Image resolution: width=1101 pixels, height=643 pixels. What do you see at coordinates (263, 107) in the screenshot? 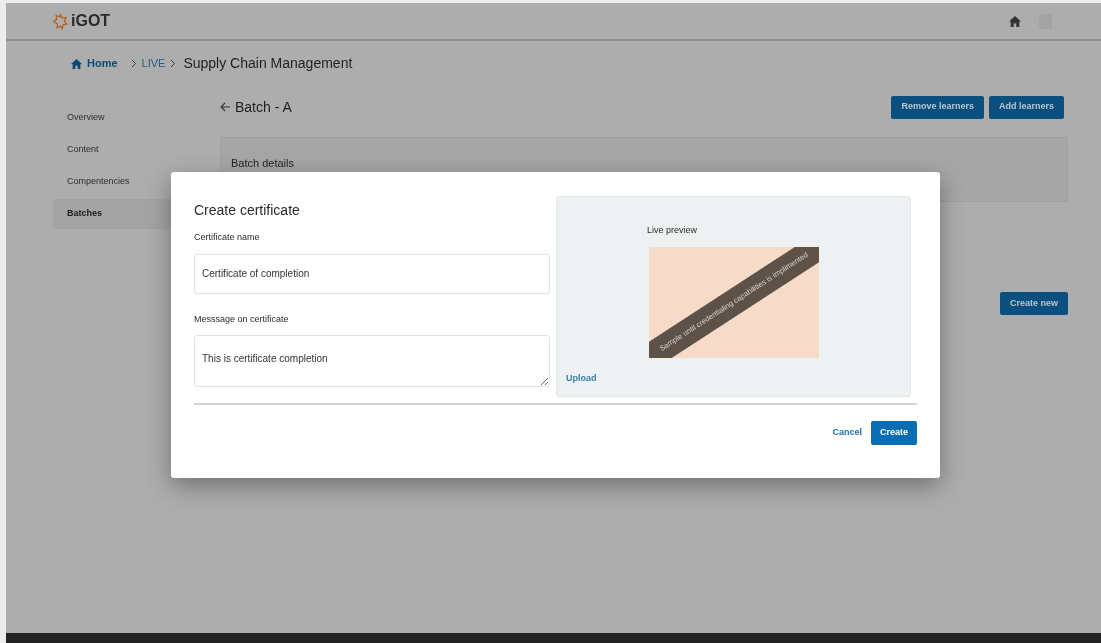
I see `page-title: Batch - A` at bounding box center [263, 107].